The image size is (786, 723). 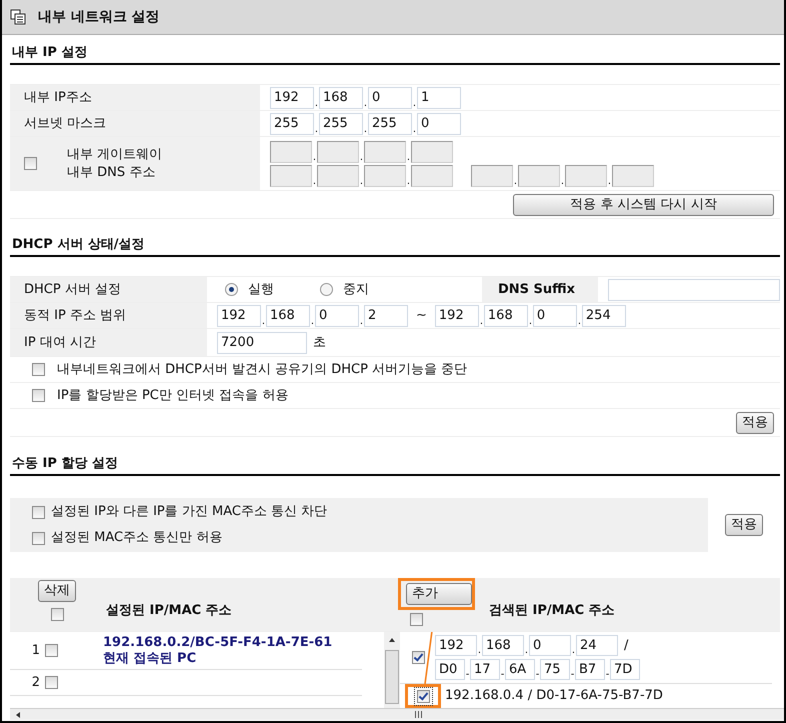 I want to click on field-label: 내부 게이트웨이, so click(x=114, y=154).